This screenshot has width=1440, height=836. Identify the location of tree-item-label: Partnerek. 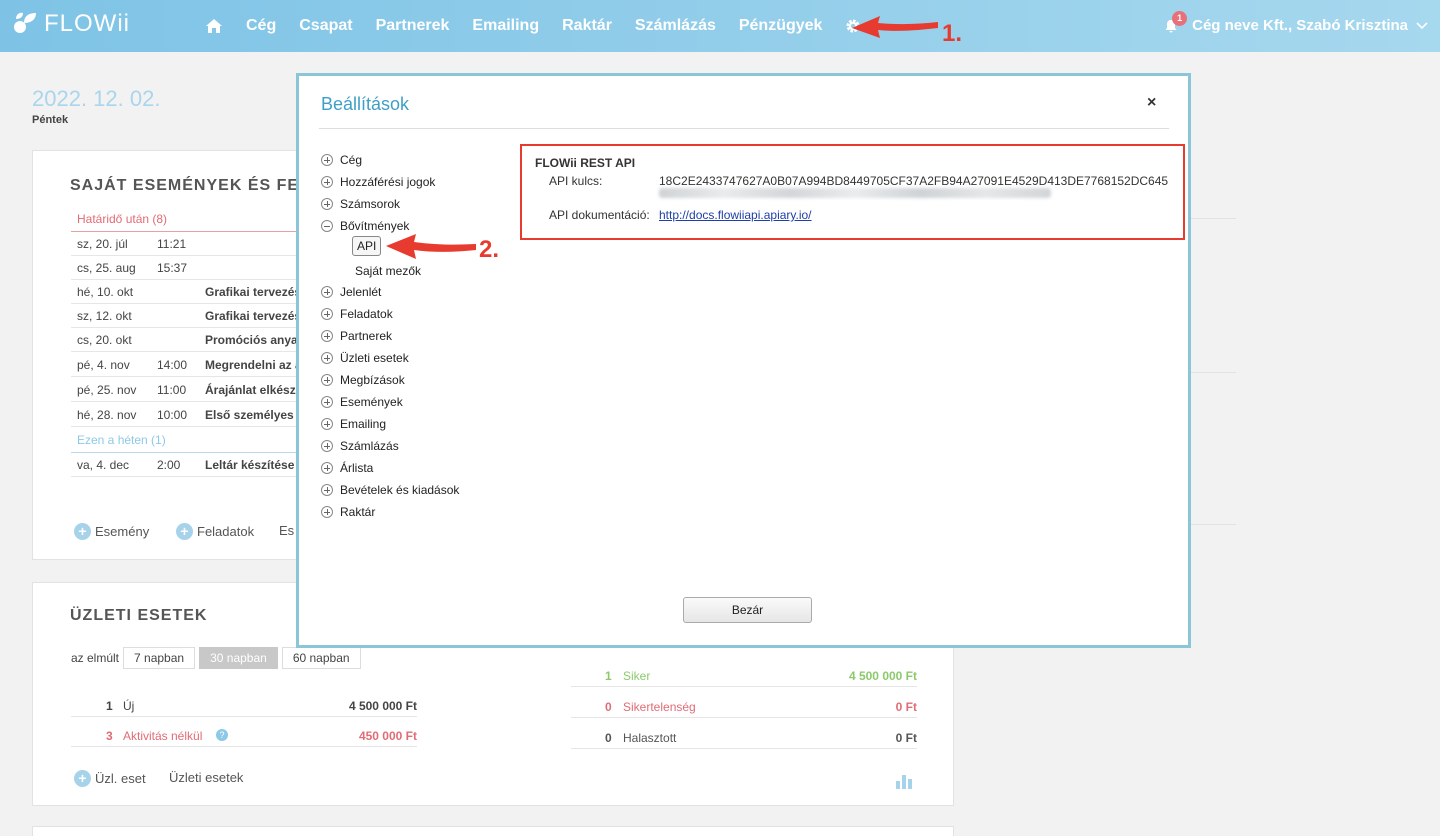
(366, 336).